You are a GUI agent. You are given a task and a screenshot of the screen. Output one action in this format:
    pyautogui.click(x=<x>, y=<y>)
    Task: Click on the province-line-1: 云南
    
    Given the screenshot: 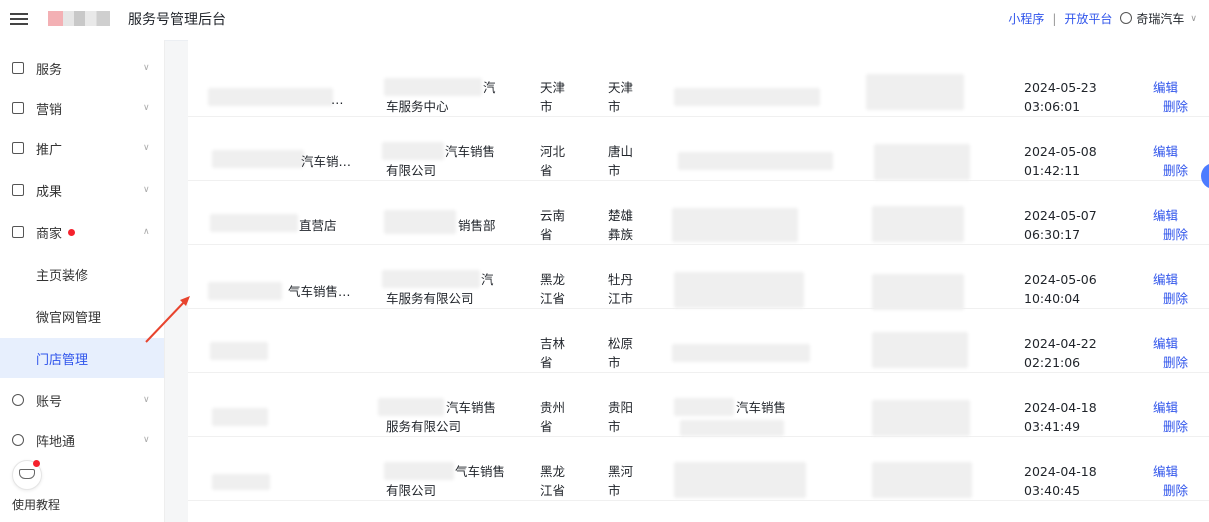 What is the action you would take?
    pyautogui.click(x=553, y=215)
    